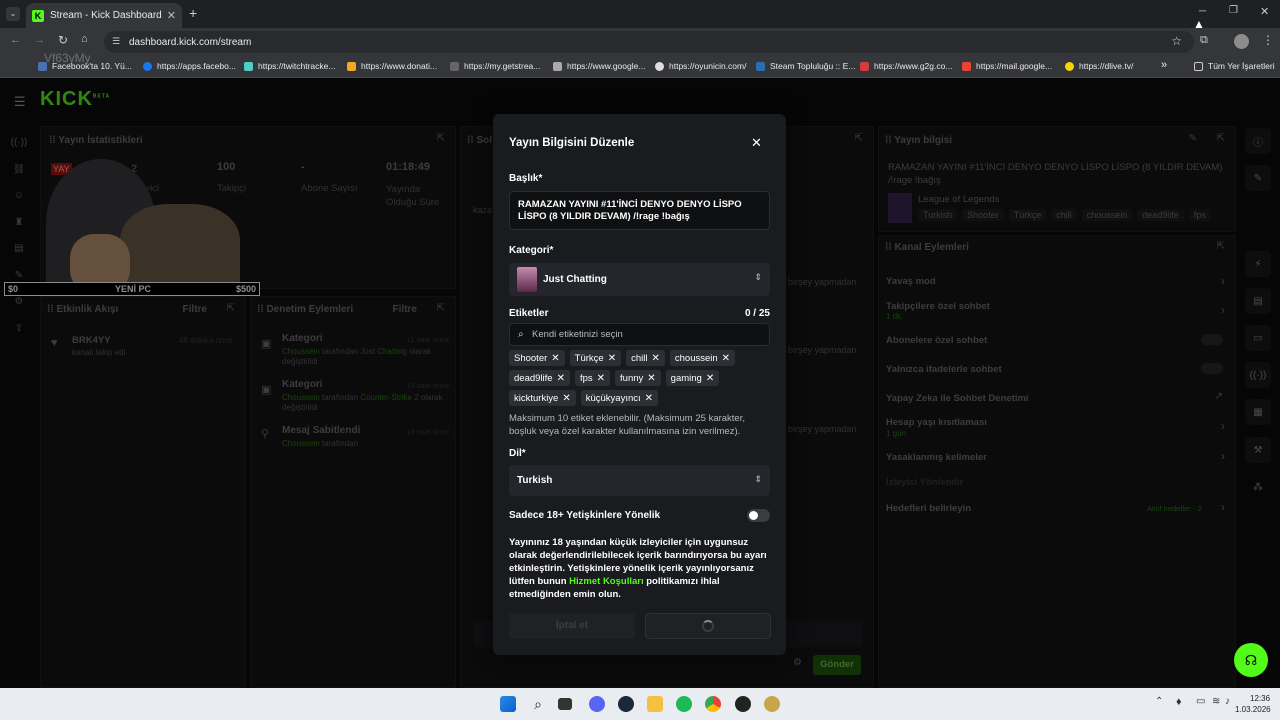 This screenshot has height=720, width=1280. Describe the element at coordinates (1251, 660) in the screenshot. I see `support-chat-button: ☊` at that location.